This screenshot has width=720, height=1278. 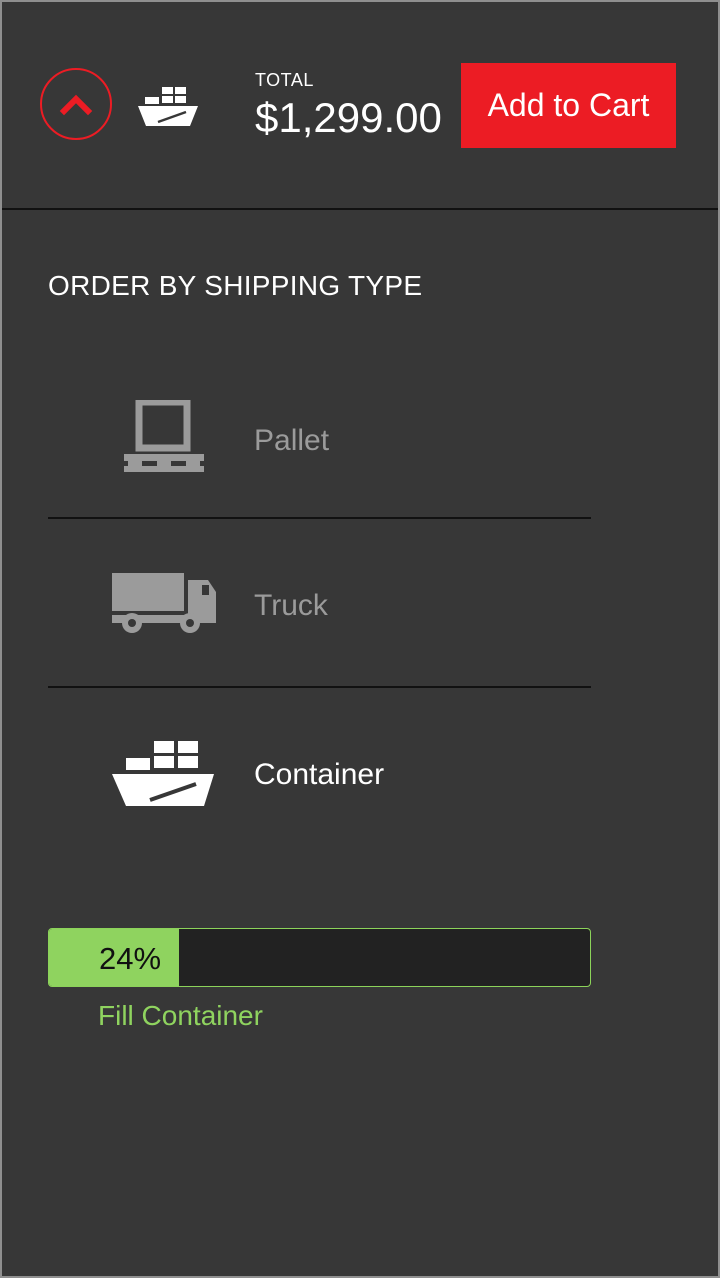 I want to click on chevron-up-icon, so click(x=76, y=105).